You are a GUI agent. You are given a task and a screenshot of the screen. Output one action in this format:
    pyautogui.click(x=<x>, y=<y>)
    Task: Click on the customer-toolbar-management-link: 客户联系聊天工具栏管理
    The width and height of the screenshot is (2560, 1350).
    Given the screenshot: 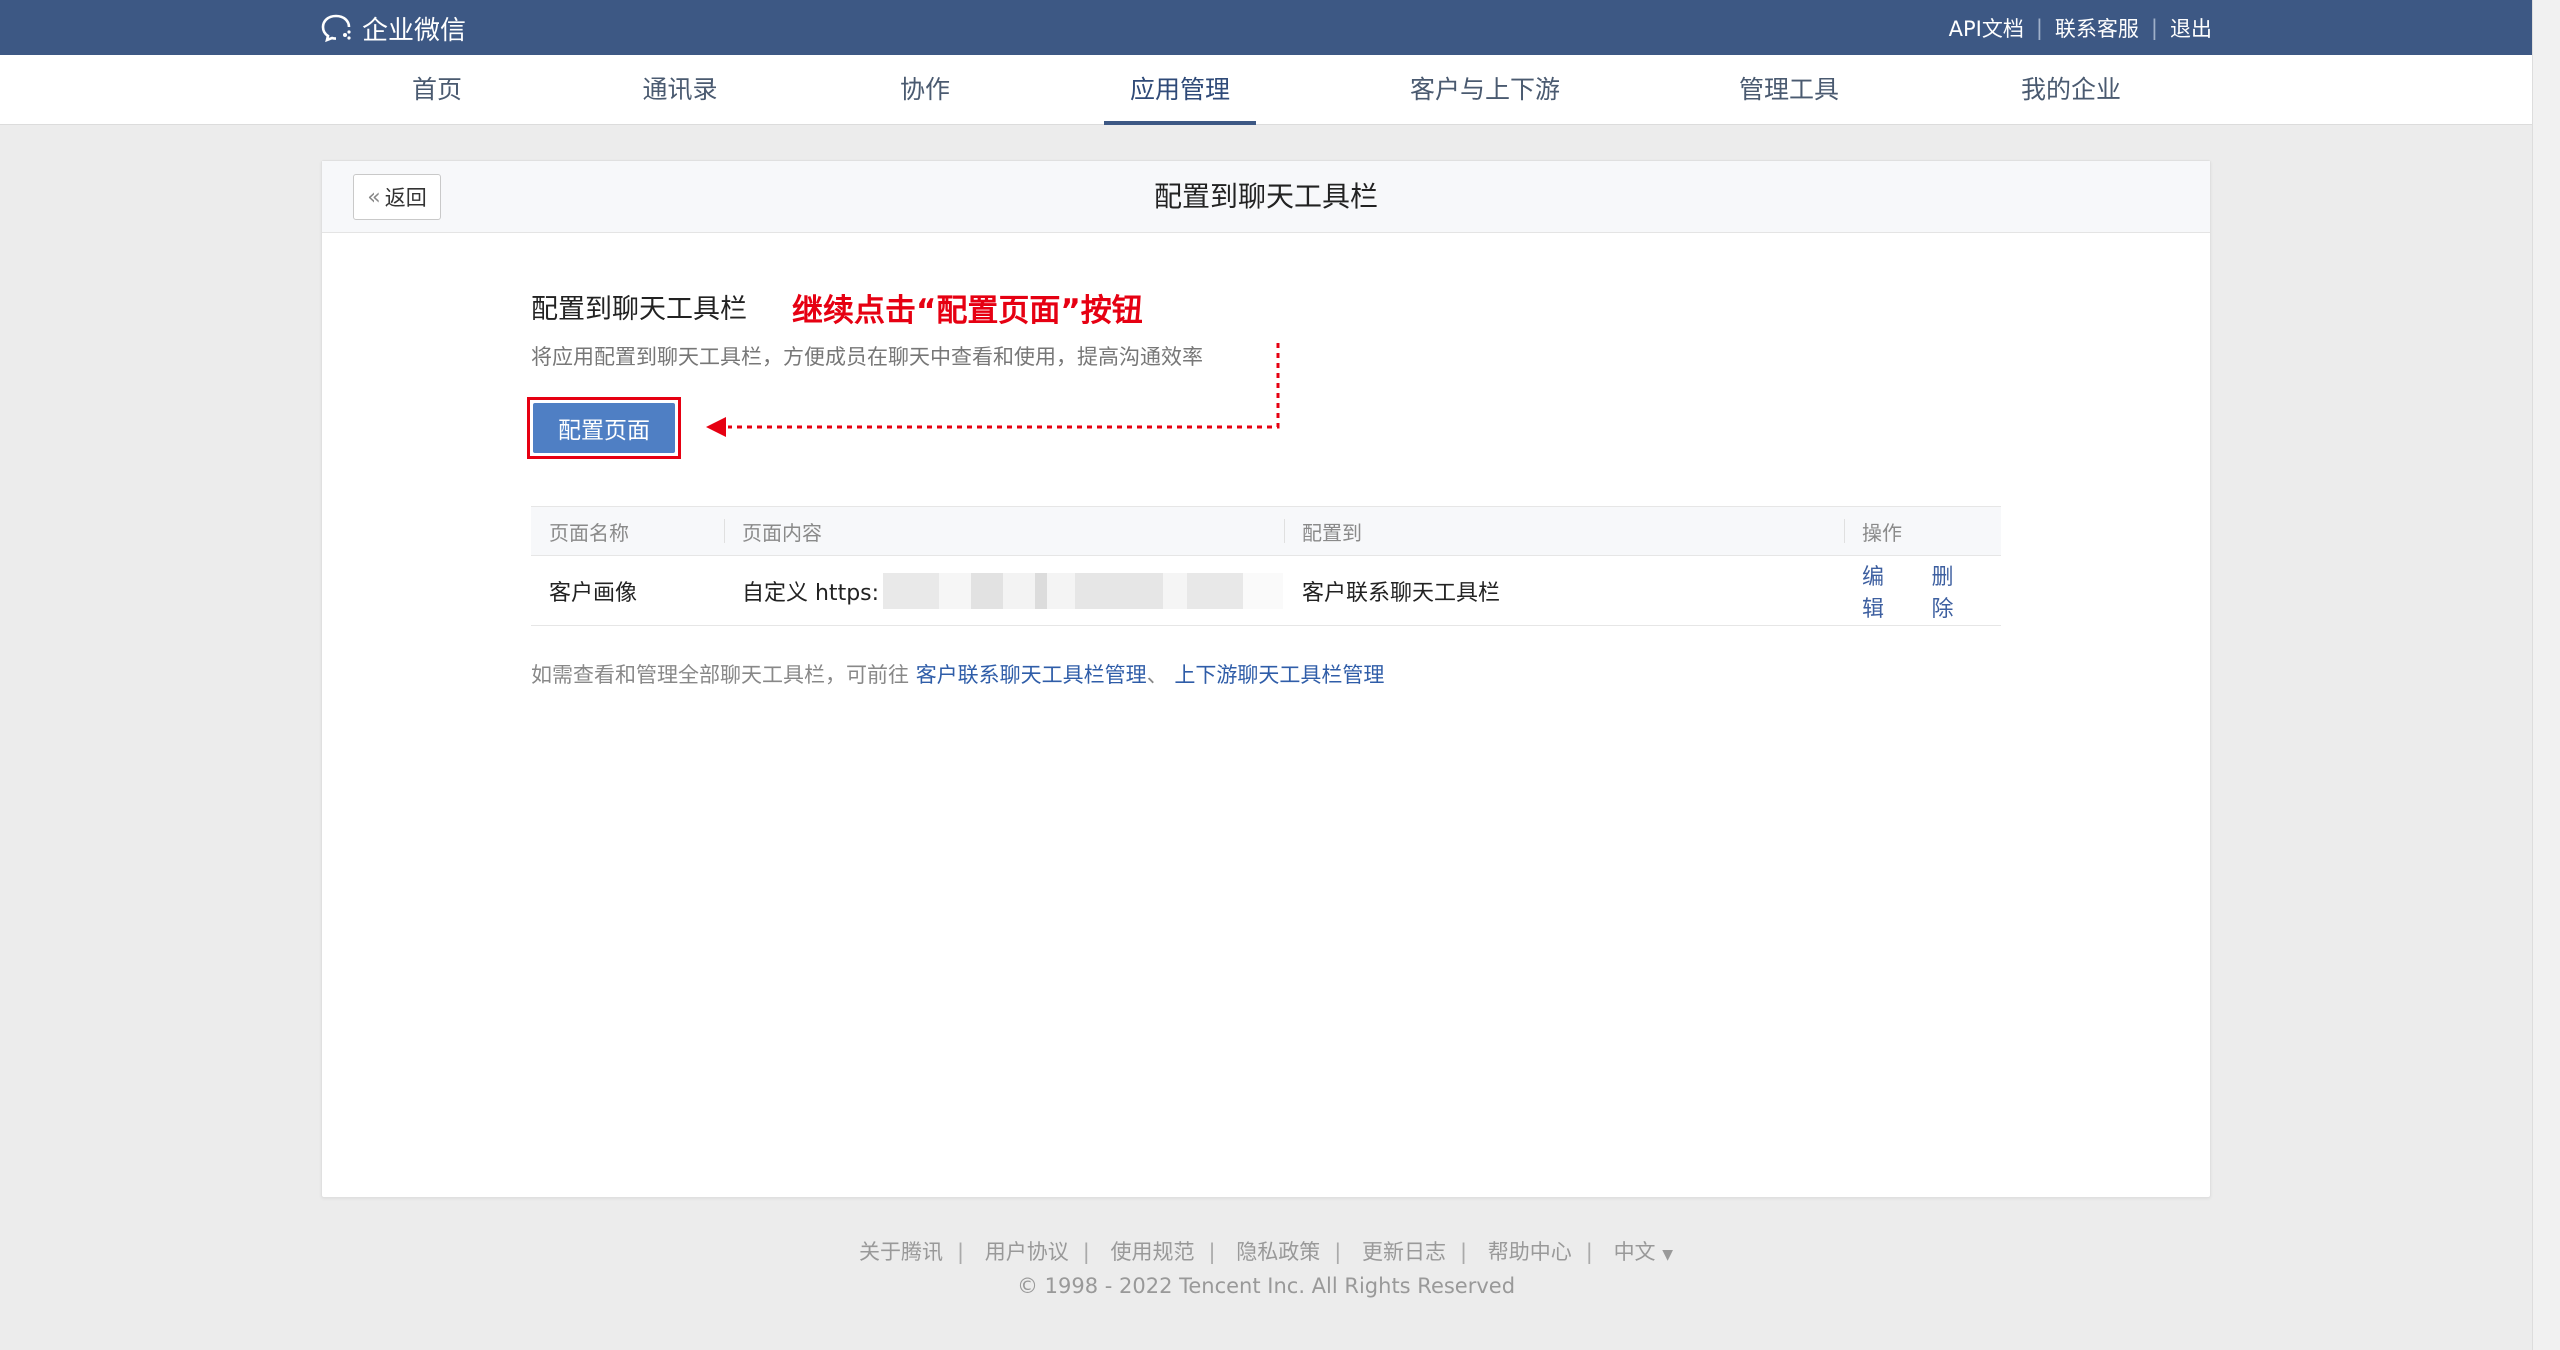 What is the action you would take?
    pyautogui.click(x=1031, y=675)
    